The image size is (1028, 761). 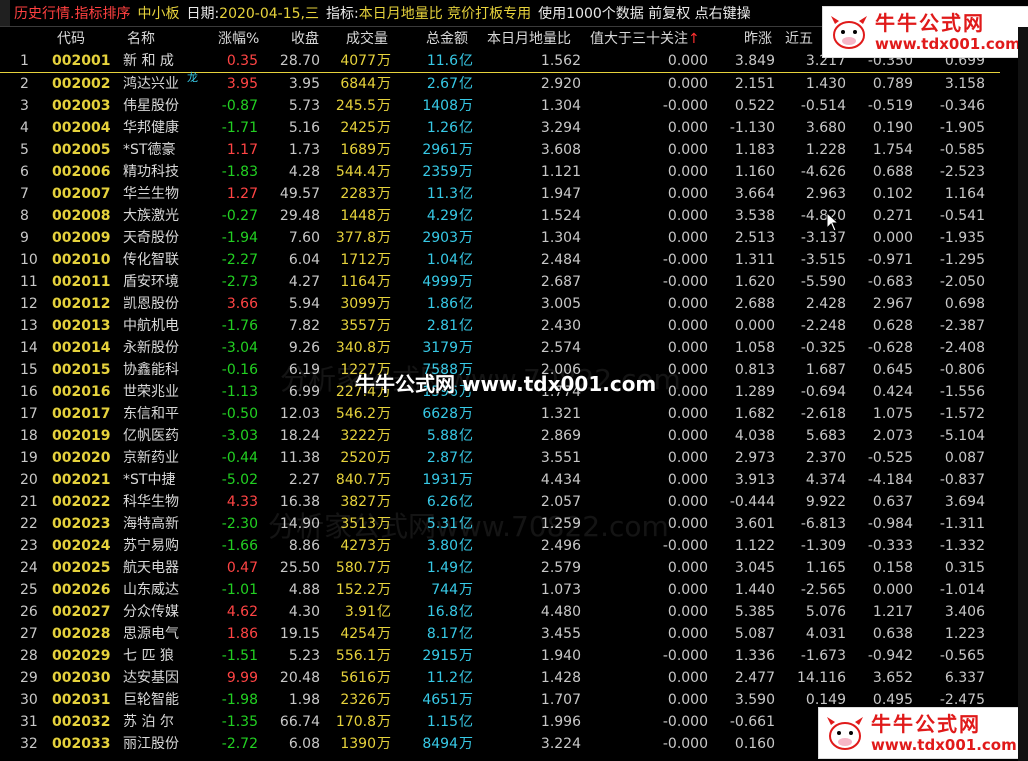 I want to click on stock-code: 002006, so click(x=81, y=172).